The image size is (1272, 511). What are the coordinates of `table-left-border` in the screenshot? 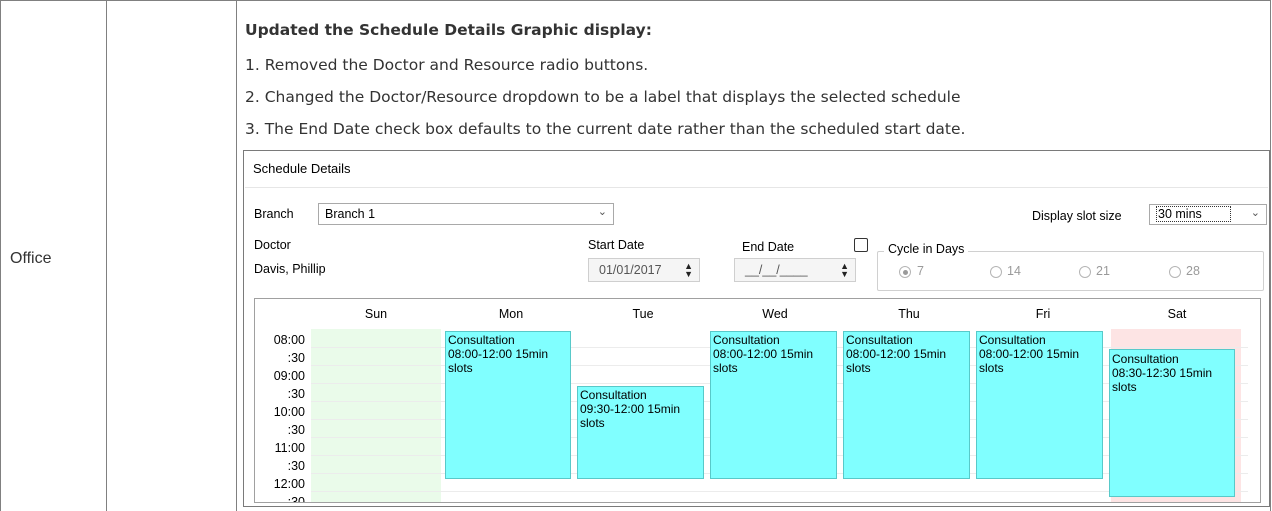 It's located at (0, 255).